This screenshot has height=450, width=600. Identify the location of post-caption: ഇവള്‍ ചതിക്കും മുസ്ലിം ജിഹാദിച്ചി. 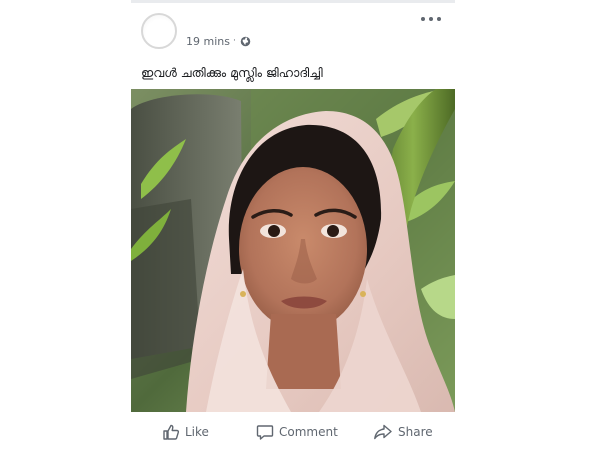
(232, 72).